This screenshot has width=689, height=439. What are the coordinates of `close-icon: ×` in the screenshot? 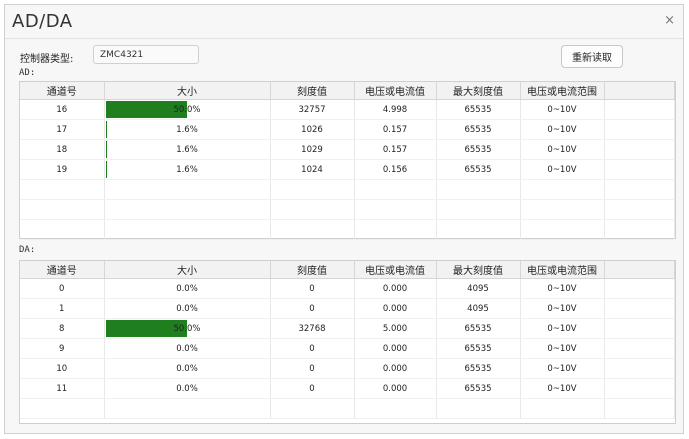 It's located at (669, 20).